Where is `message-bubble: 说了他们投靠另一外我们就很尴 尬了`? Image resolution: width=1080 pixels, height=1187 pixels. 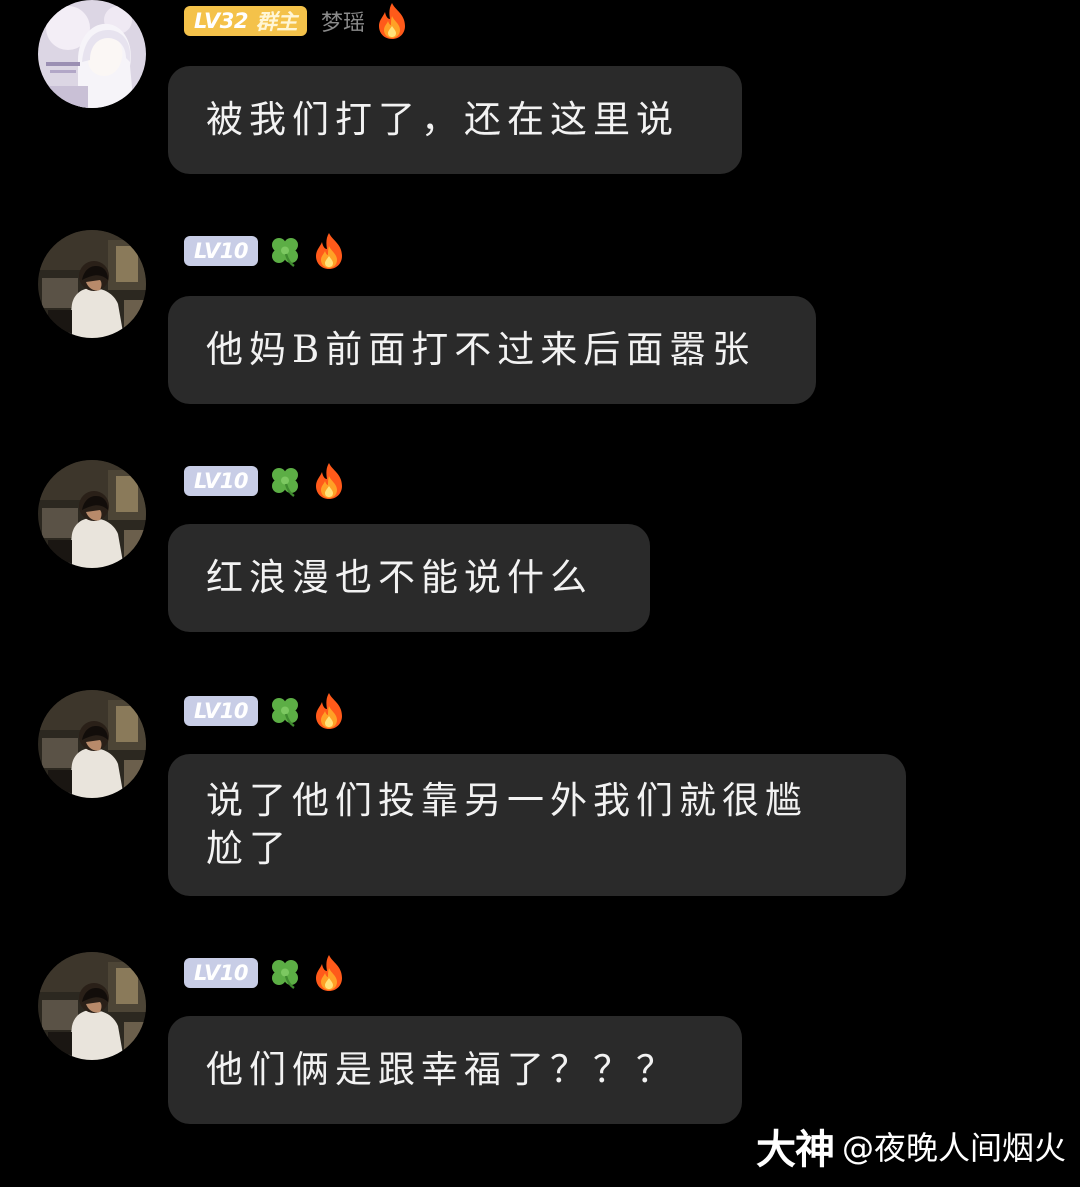 message-bubble: 说了他们投靠另一外我们就很尴 尬了 is located at coordinates (537, 825).